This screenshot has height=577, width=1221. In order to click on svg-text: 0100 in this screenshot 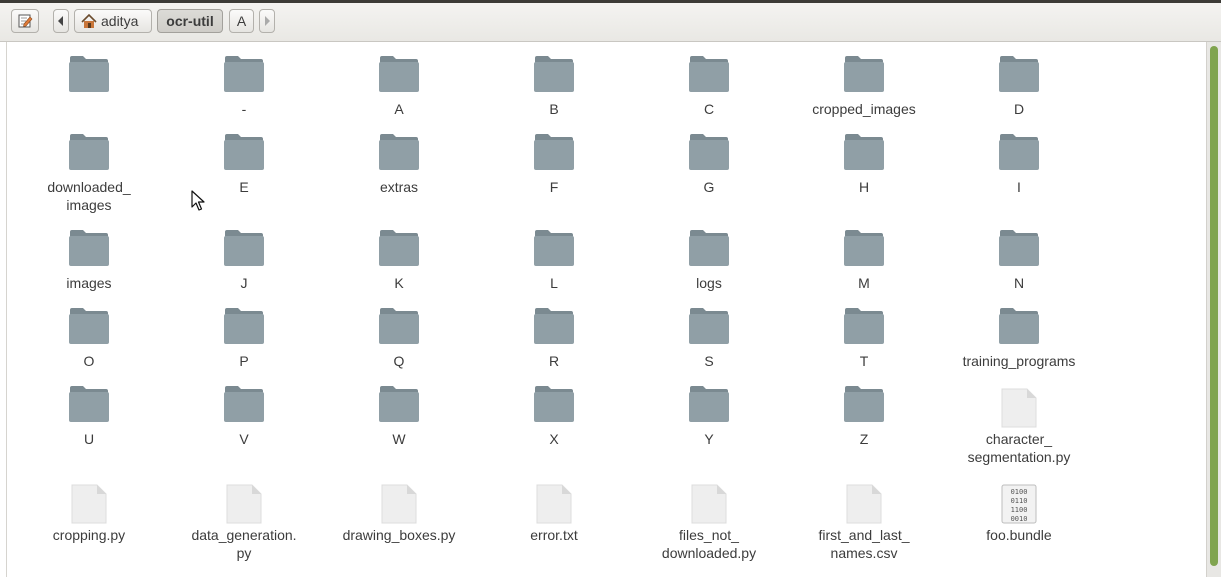, I will do `click(1019, 492)`.